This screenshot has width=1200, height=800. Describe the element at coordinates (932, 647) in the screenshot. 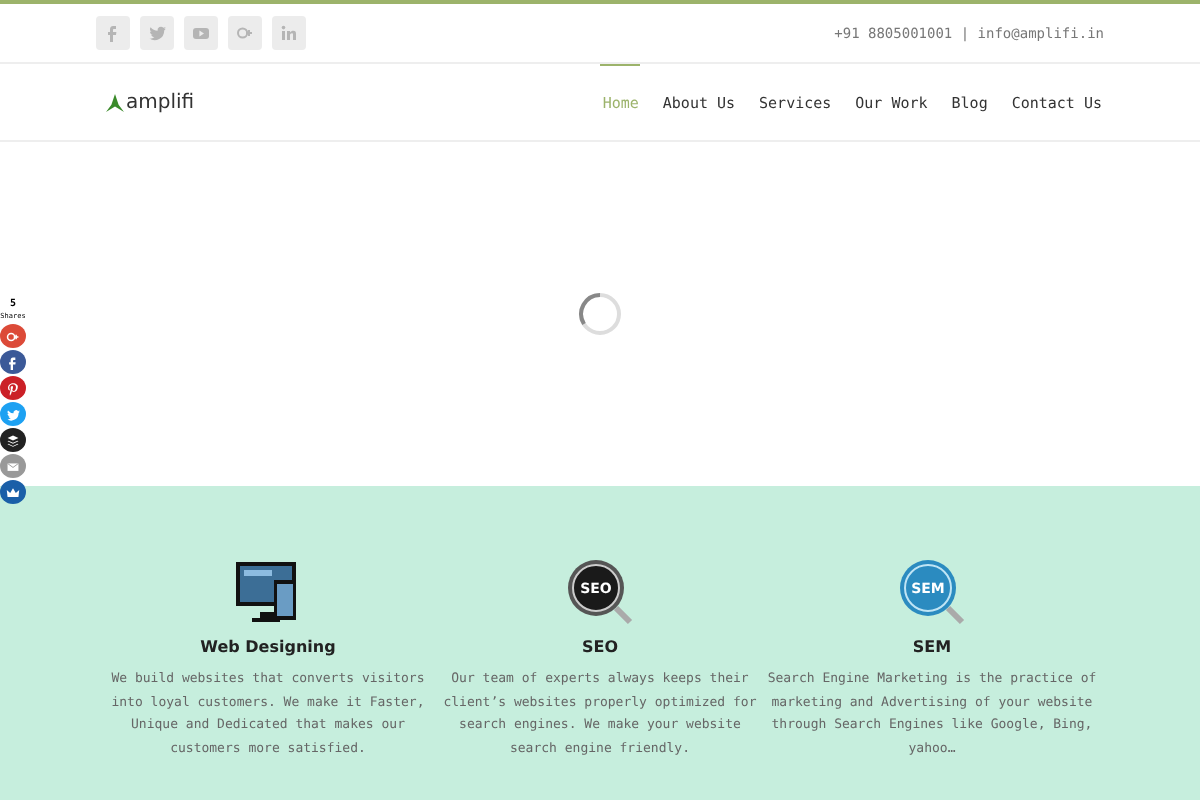

I see `service-title: SEM` at that location.